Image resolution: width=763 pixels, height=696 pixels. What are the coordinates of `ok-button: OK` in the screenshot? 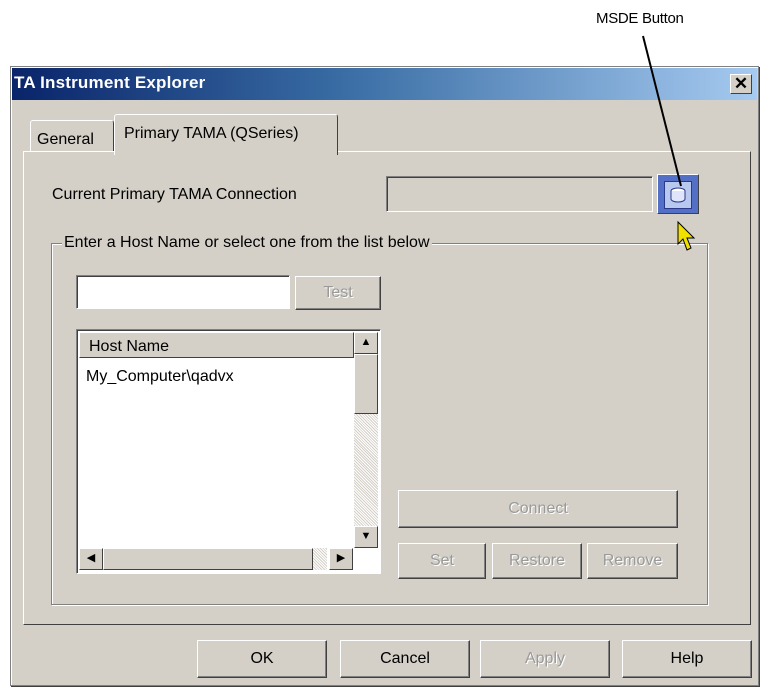 It's located at (262, 659).